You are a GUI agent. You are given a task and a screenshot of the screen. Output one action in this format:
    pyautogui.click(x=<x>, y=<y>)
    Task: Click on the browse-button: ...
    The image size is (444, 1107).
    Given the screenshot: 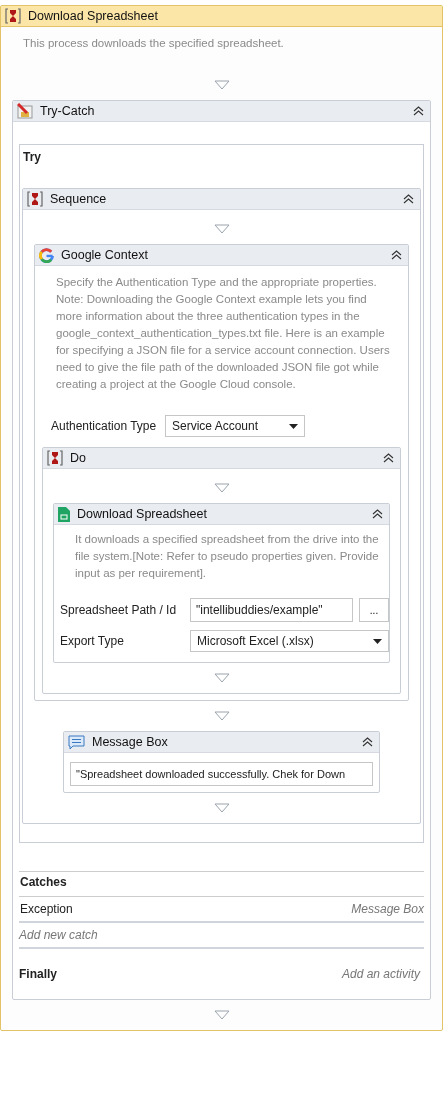 What is the action you would take?
    pyautogui.click(x=374, y=610)
    